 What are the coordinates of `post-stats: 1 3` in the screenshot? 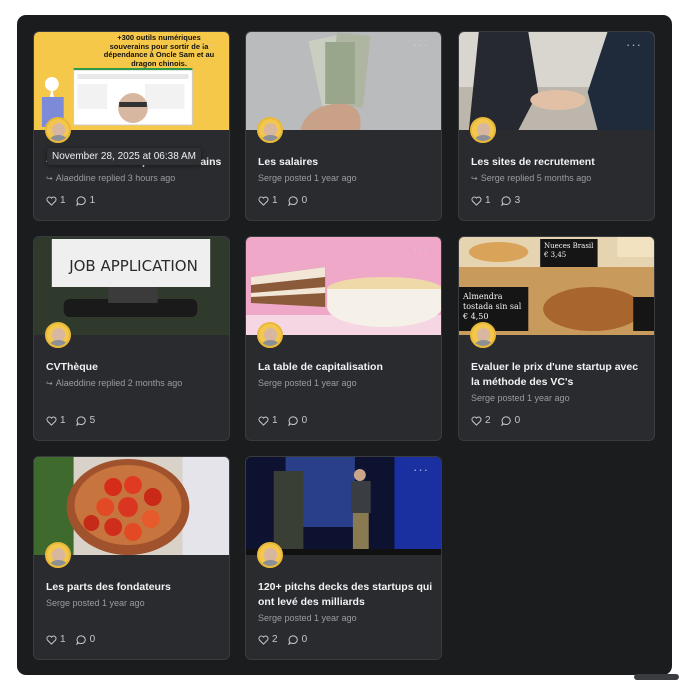 It's located at (500, 201).